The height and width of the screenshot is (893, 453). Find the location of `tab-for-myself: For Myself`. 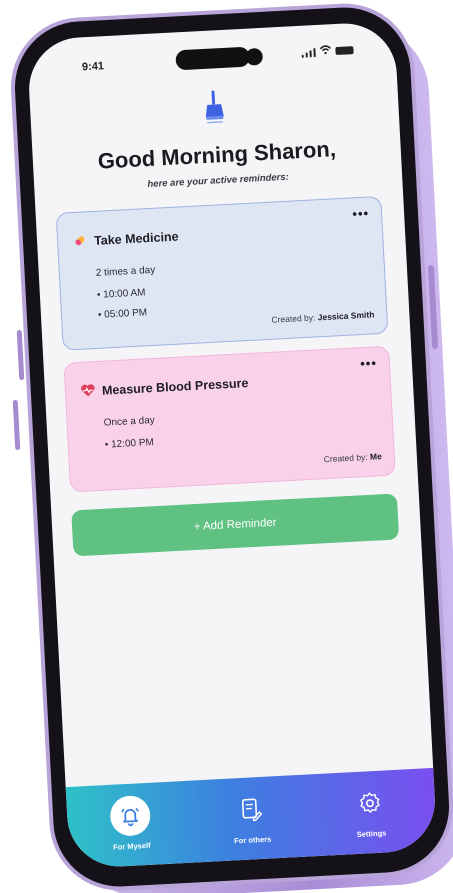

tab-for-myself: For Myself is located at coordinates (130, 824).